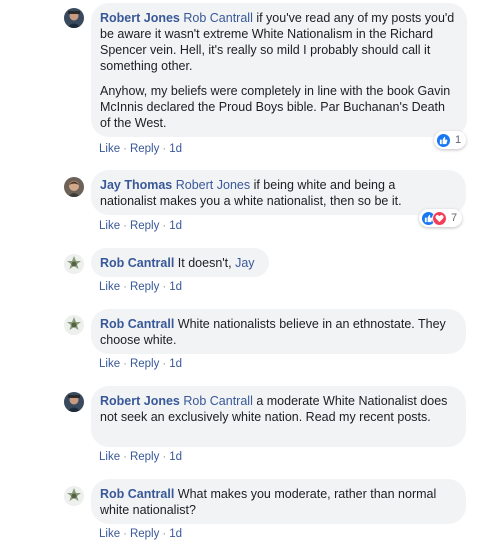  Describe the element at coordinates (454, 218) in the screenshot. I see `reaction-count: 7` at that location.